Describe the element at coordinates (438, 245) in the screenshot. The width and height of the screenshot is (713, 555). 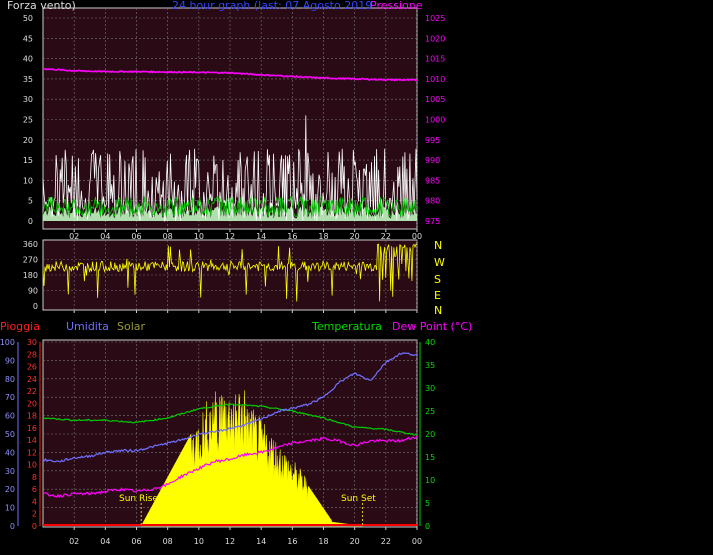
I see `compass-n-top: N` at that location.